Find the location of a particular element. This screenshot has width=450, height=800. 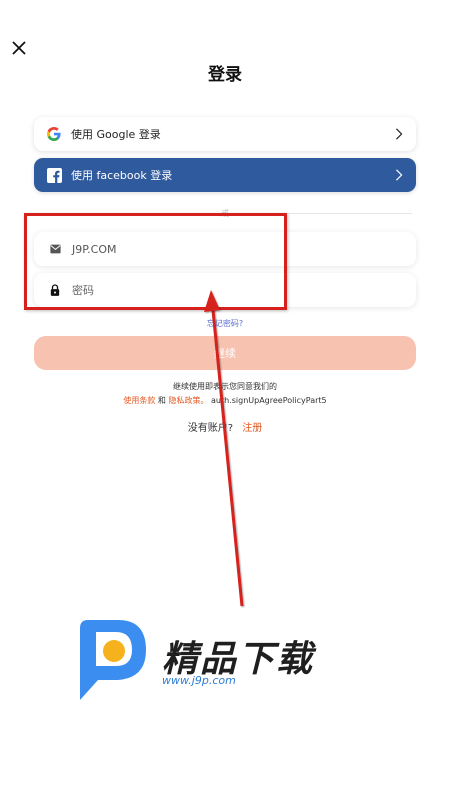

terms-link: 使用条款 is located at coordinates (139, 400).